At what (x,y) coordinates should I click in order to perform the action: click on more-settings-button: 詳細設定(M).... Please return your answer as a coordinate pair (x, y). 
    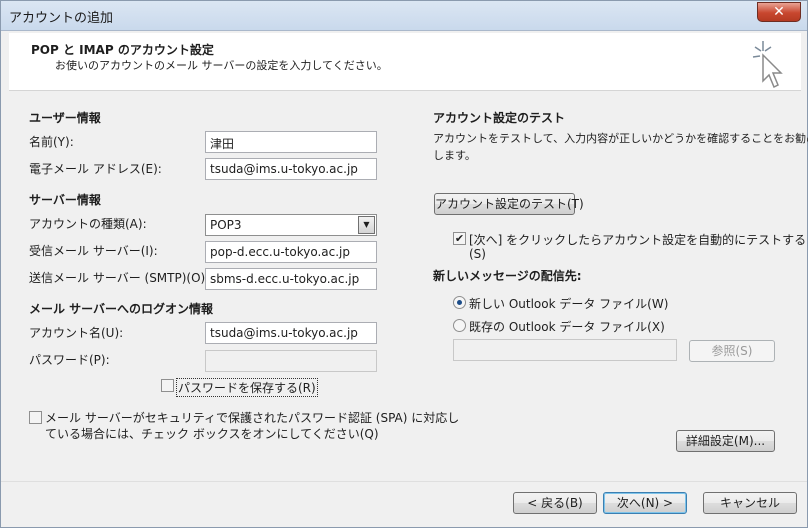
    Looking at the image, I should click on (725, 441).